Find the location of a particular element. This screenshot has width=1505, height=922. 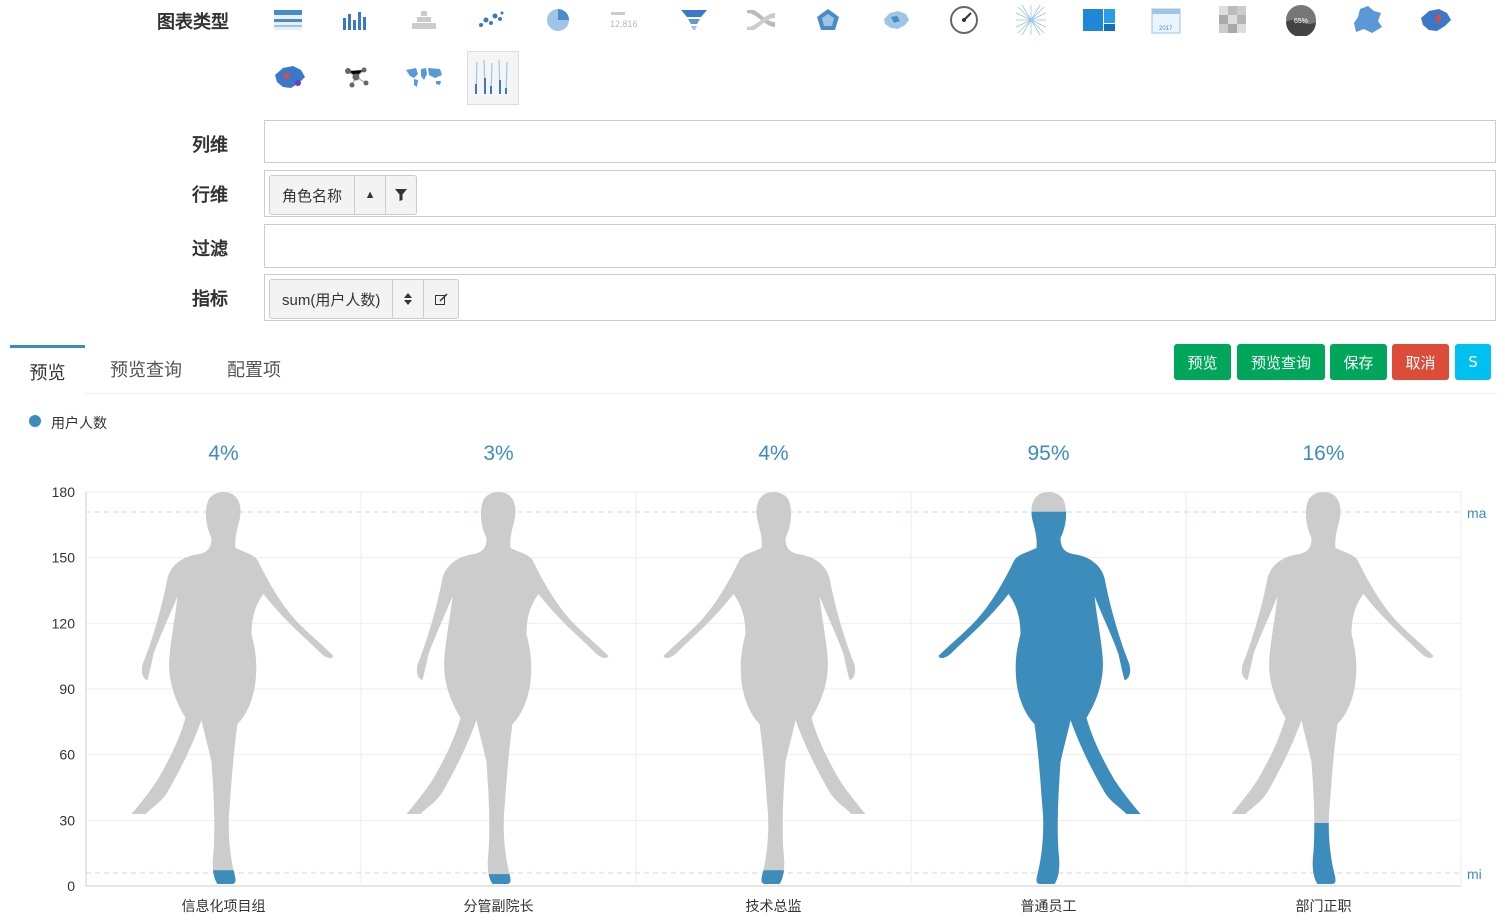

svg-text: 12,816 is located at coordinates (624, 24).